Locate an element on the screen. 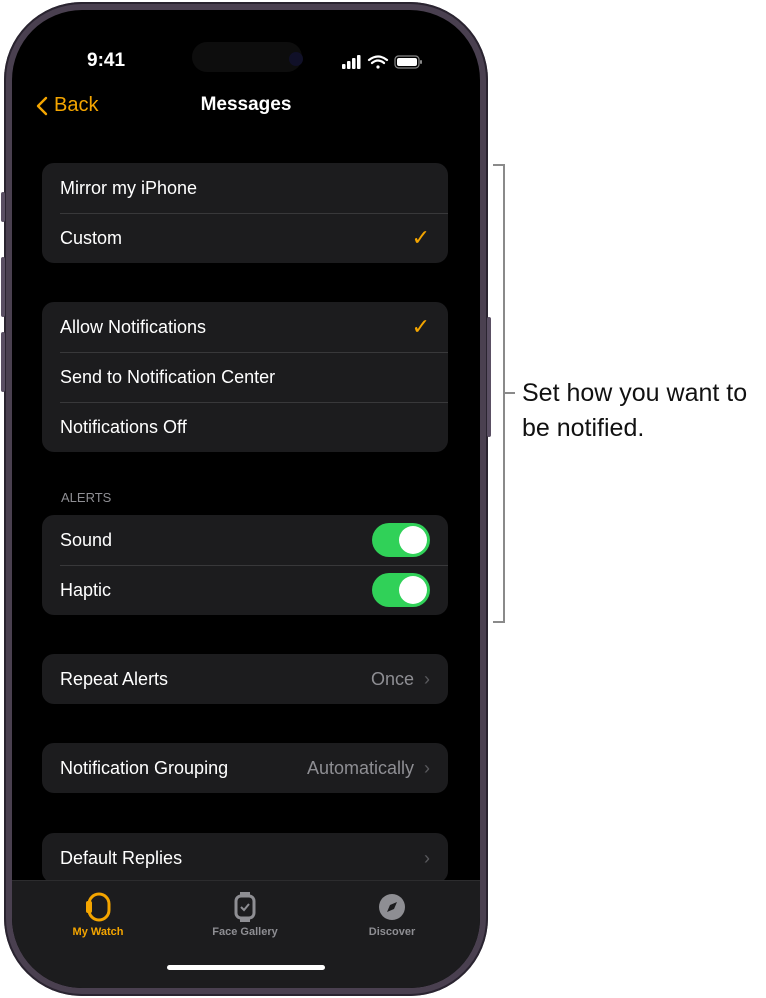  wifi-icon is located at coordinates (378, 62).